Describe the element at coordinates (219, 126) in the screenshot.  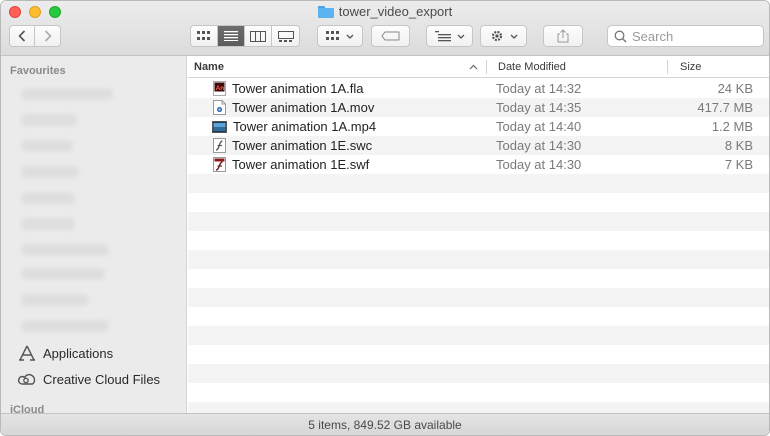
I see `mp4-file-icon` at that location.